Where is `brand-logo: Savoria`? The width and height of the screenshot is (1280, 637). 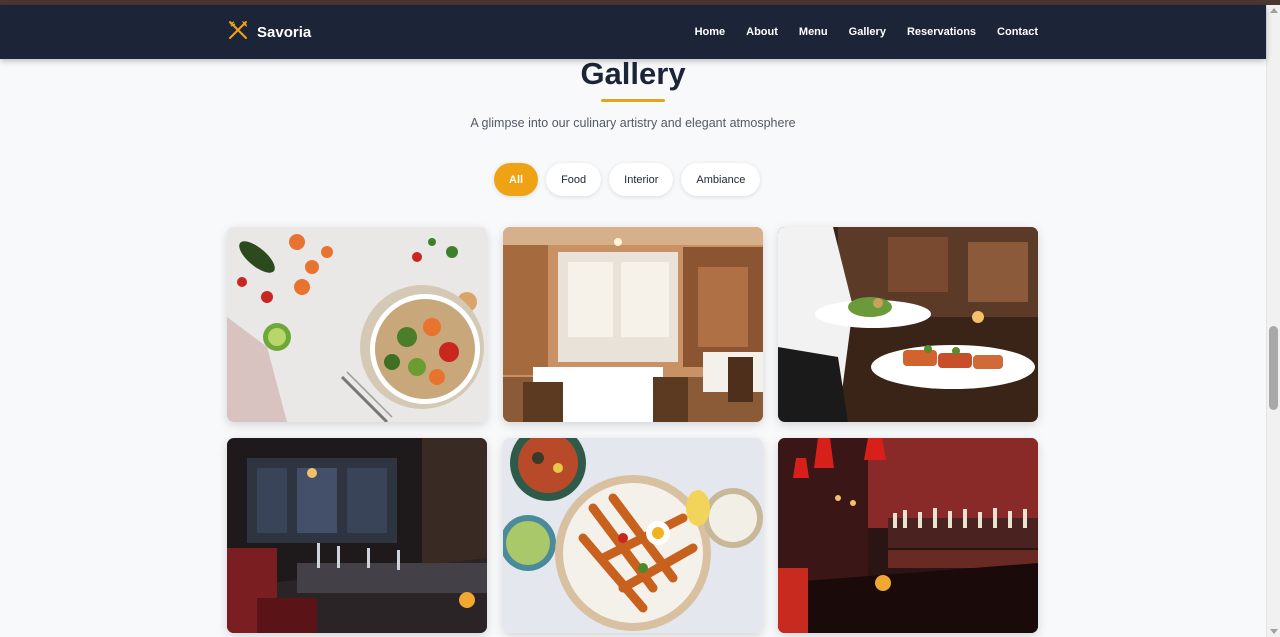
brand-logo: Savoria is located at coordinates (269, 32).